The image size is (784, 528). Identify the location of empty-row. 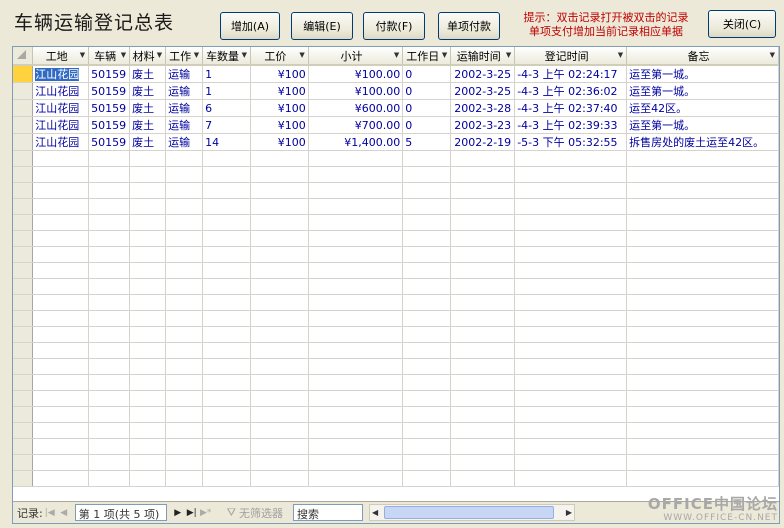
(396, 318).